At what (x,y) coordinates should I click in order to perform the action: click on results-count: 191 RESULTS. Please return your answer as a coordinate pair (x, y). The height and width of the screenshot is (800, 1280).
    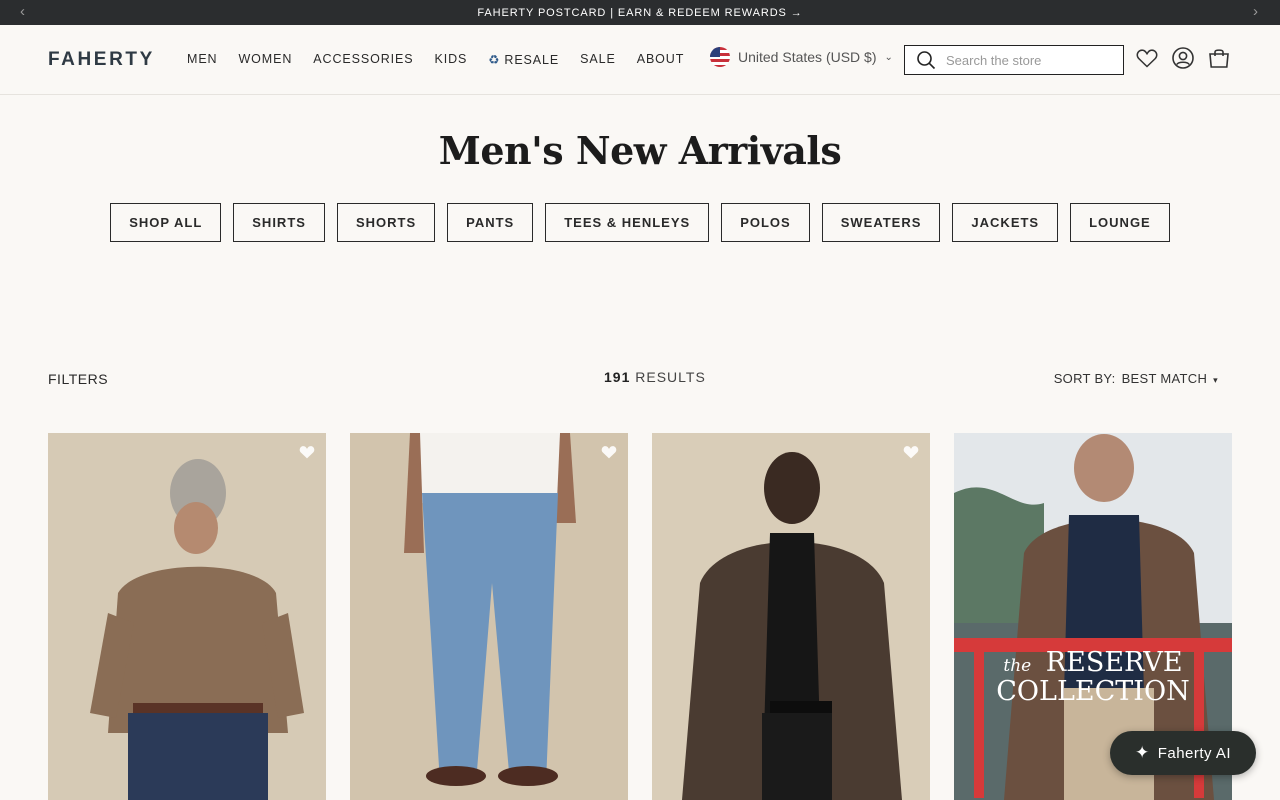
    Looking at the image, I should click on (655, 377).